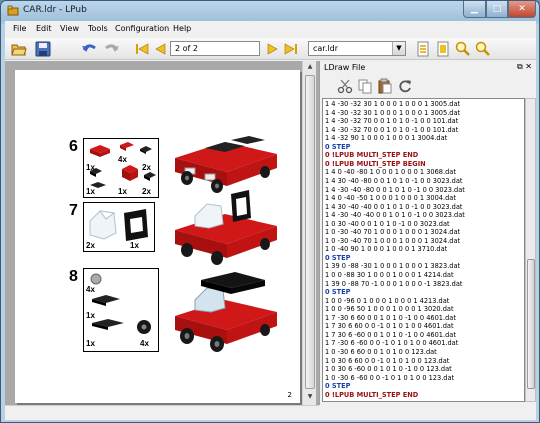  What do you see at coordinates (119, 227) in the screenshot?
I see `parts-list-step-7: 2x 1x` at bounding box center [119, 227].